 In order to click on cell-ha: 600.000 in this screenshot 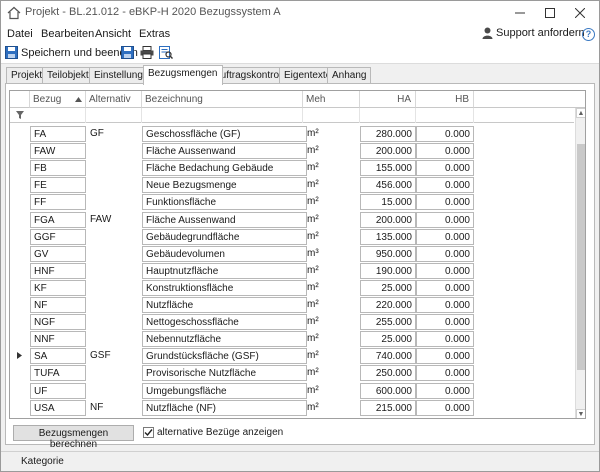, I will do `click(388, 390)`.